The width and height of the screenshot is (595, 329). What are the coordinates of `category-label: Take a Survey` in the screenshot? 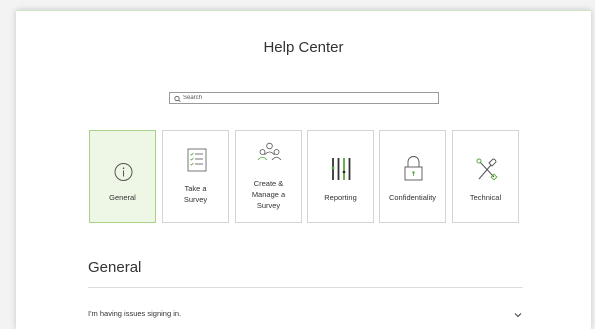 It's located at (195, 194).